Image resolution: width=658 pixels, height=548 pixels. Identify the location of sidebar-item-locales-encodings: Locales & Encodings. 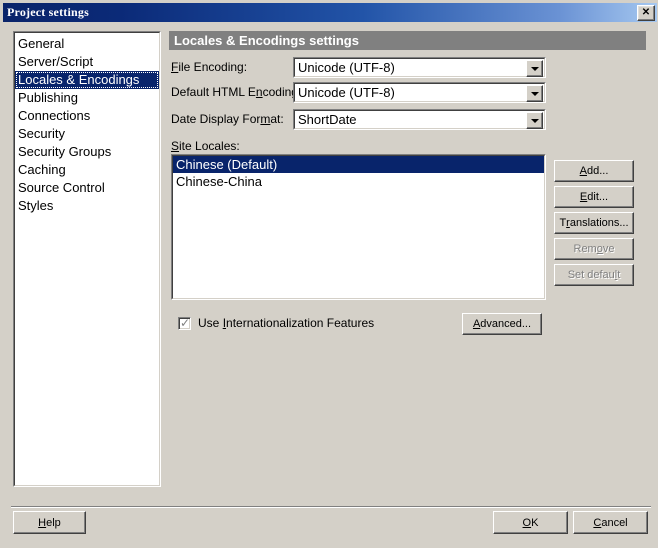
(87, 80).